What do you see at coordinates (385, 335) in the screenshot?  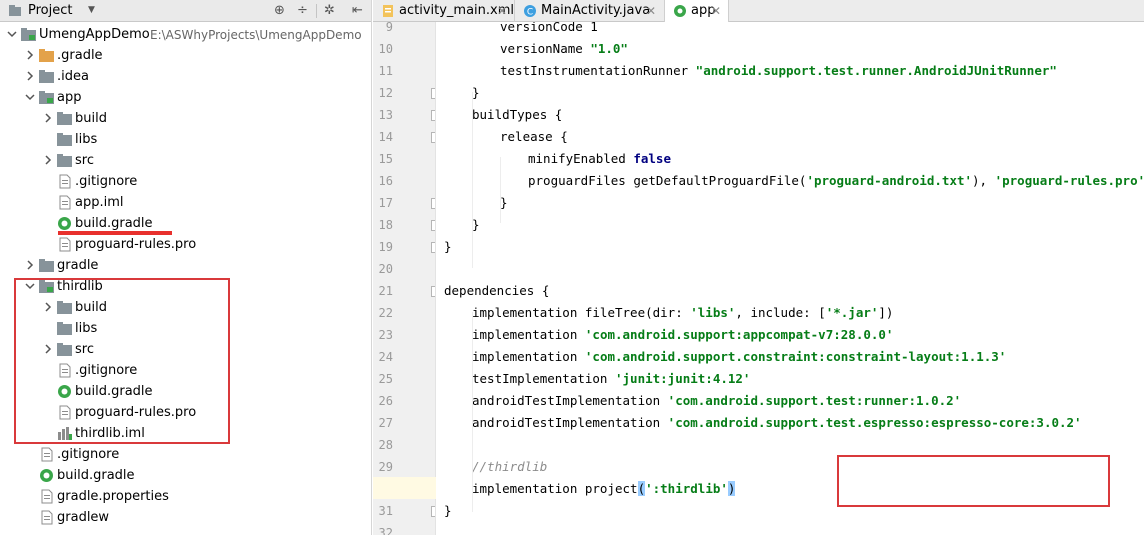 I see `line-number: 23` at bounding box center [385, 335].